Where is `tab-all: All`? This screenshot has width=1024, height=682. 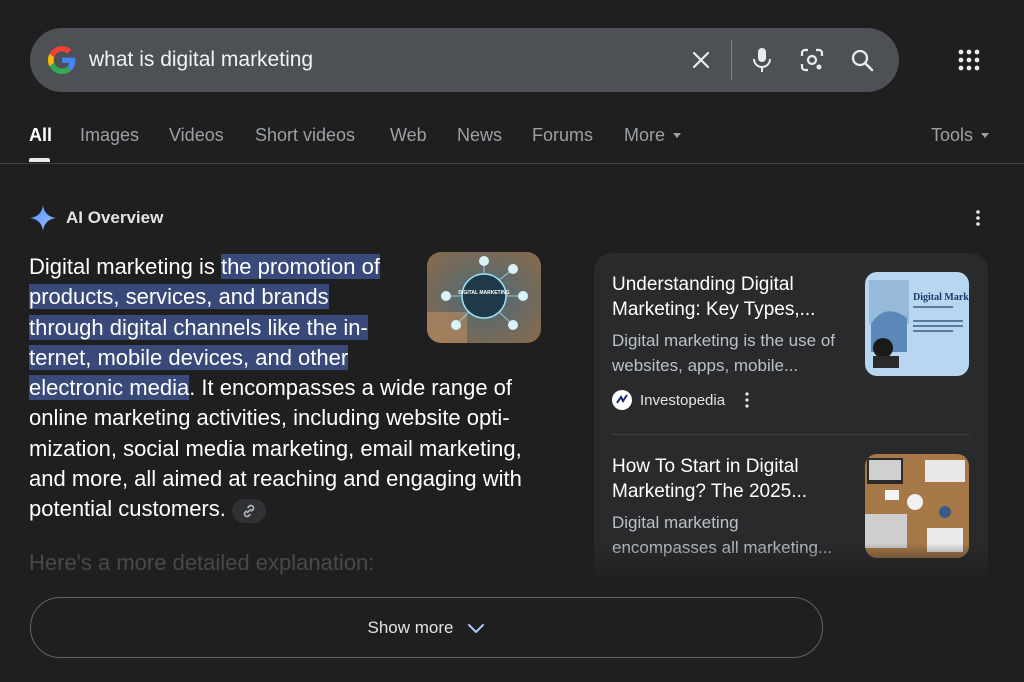
tab-all: All is located at coordinates (40, 135).